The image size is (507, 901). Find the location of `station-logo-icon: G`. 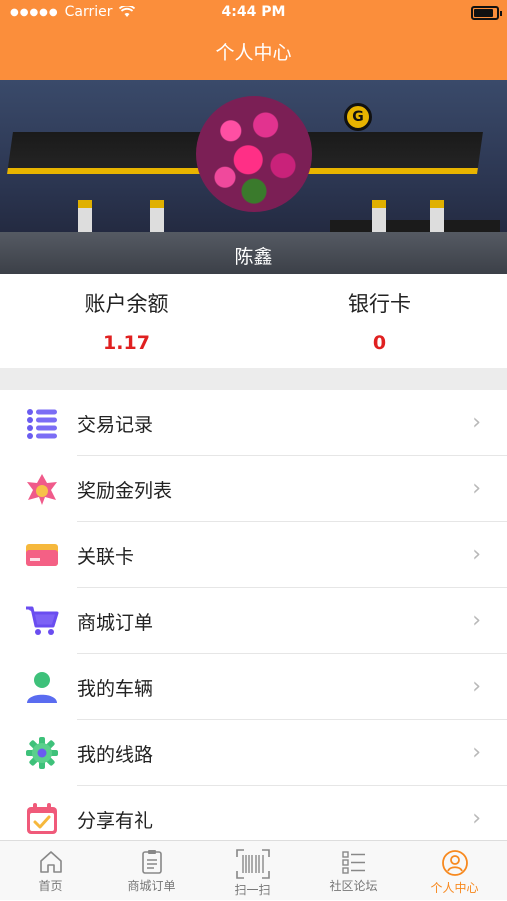

station-logo-icon: G is located at coordinates (358, 117).